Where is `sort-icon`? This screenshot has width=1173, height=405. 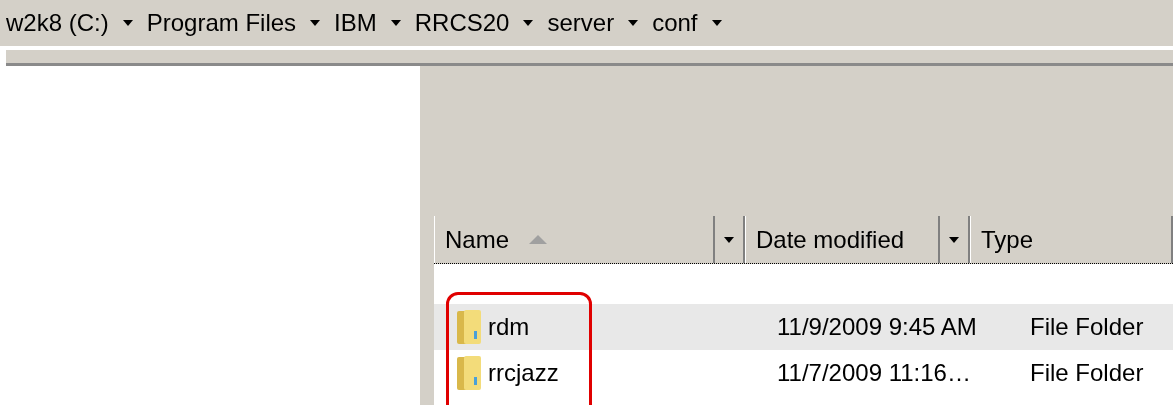 sort-icon is located at coordinates (538, 239).